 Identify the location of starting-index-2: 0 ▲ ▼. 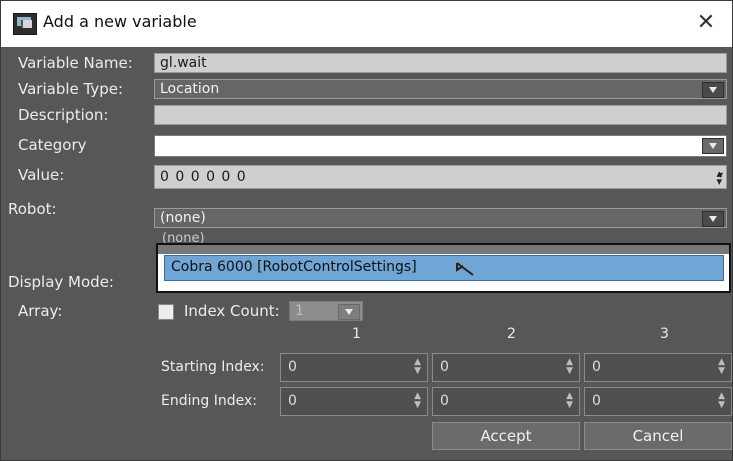
(506, 367).